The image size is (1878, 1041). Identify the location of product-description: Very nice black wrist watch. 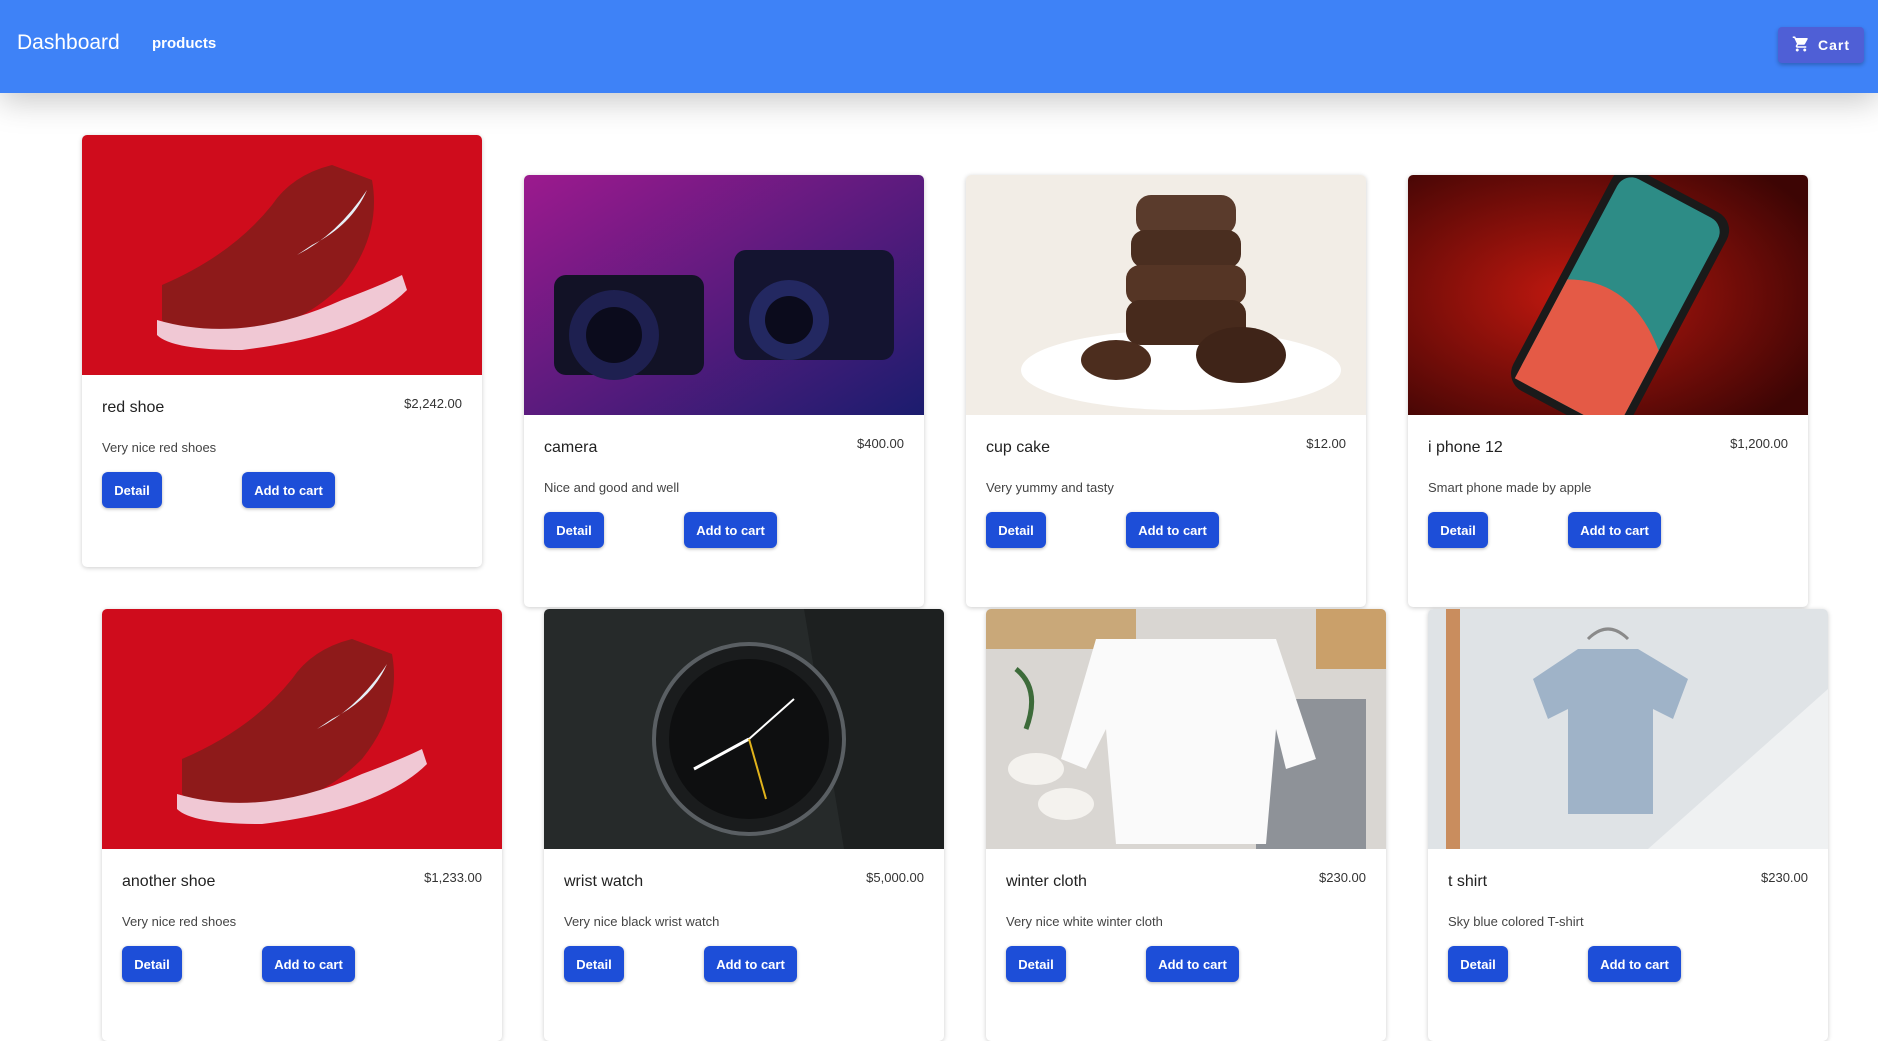
(642, 921).